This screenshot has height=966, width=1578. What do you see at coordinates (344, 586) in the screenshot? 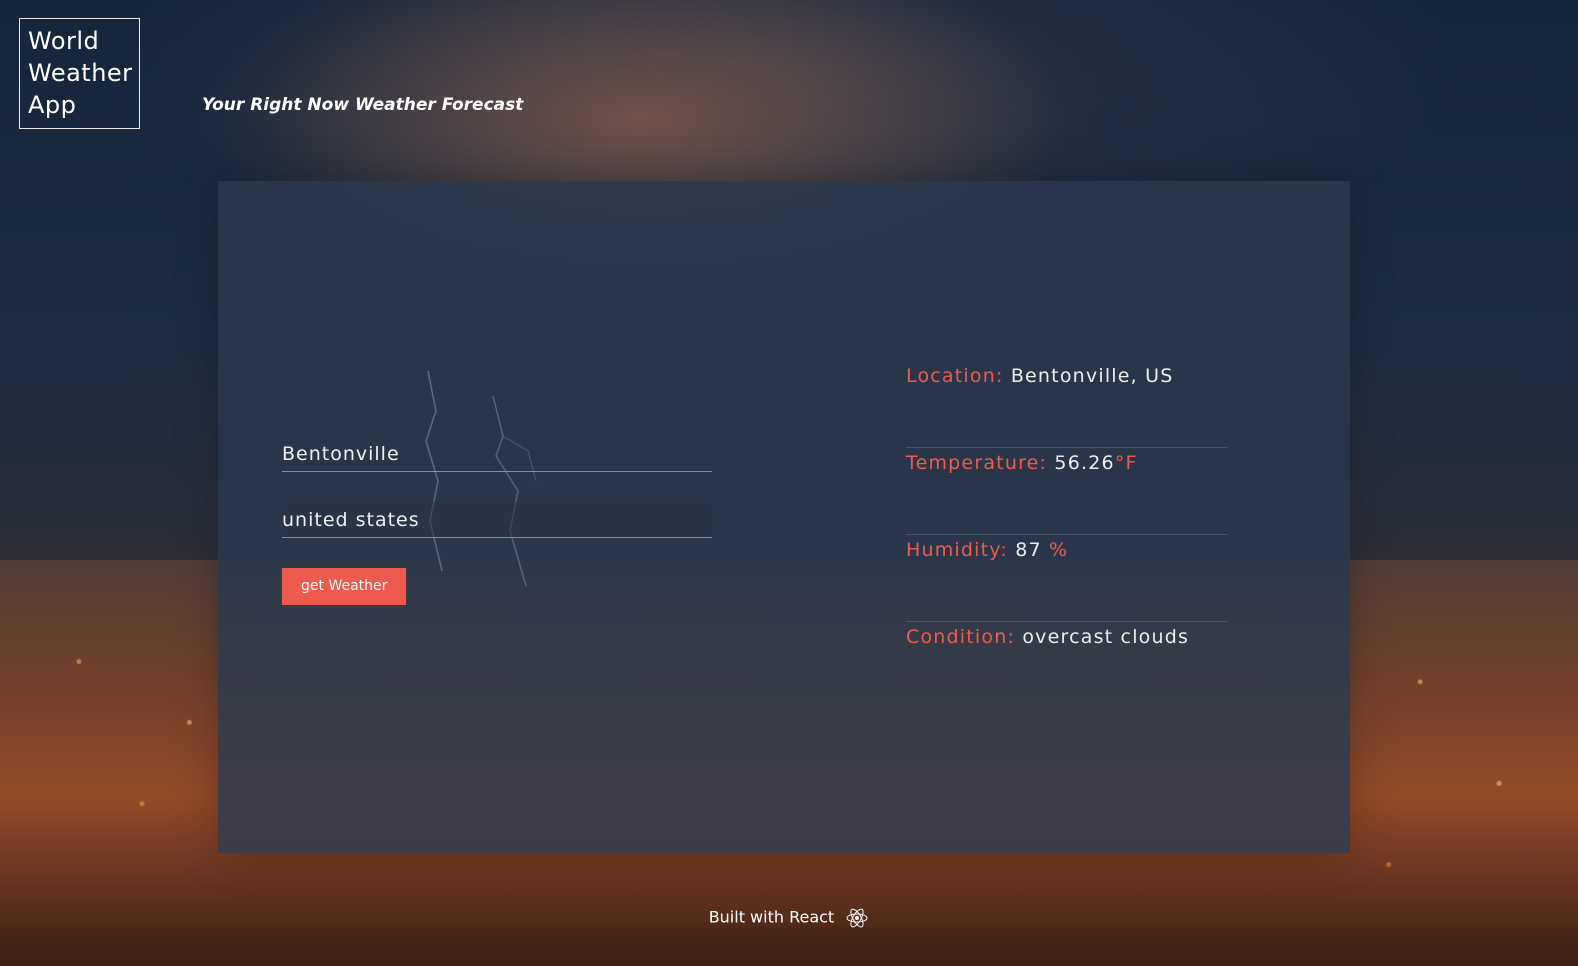
I see `get-weather-button: get Weather` at bounding box center [344, 586].